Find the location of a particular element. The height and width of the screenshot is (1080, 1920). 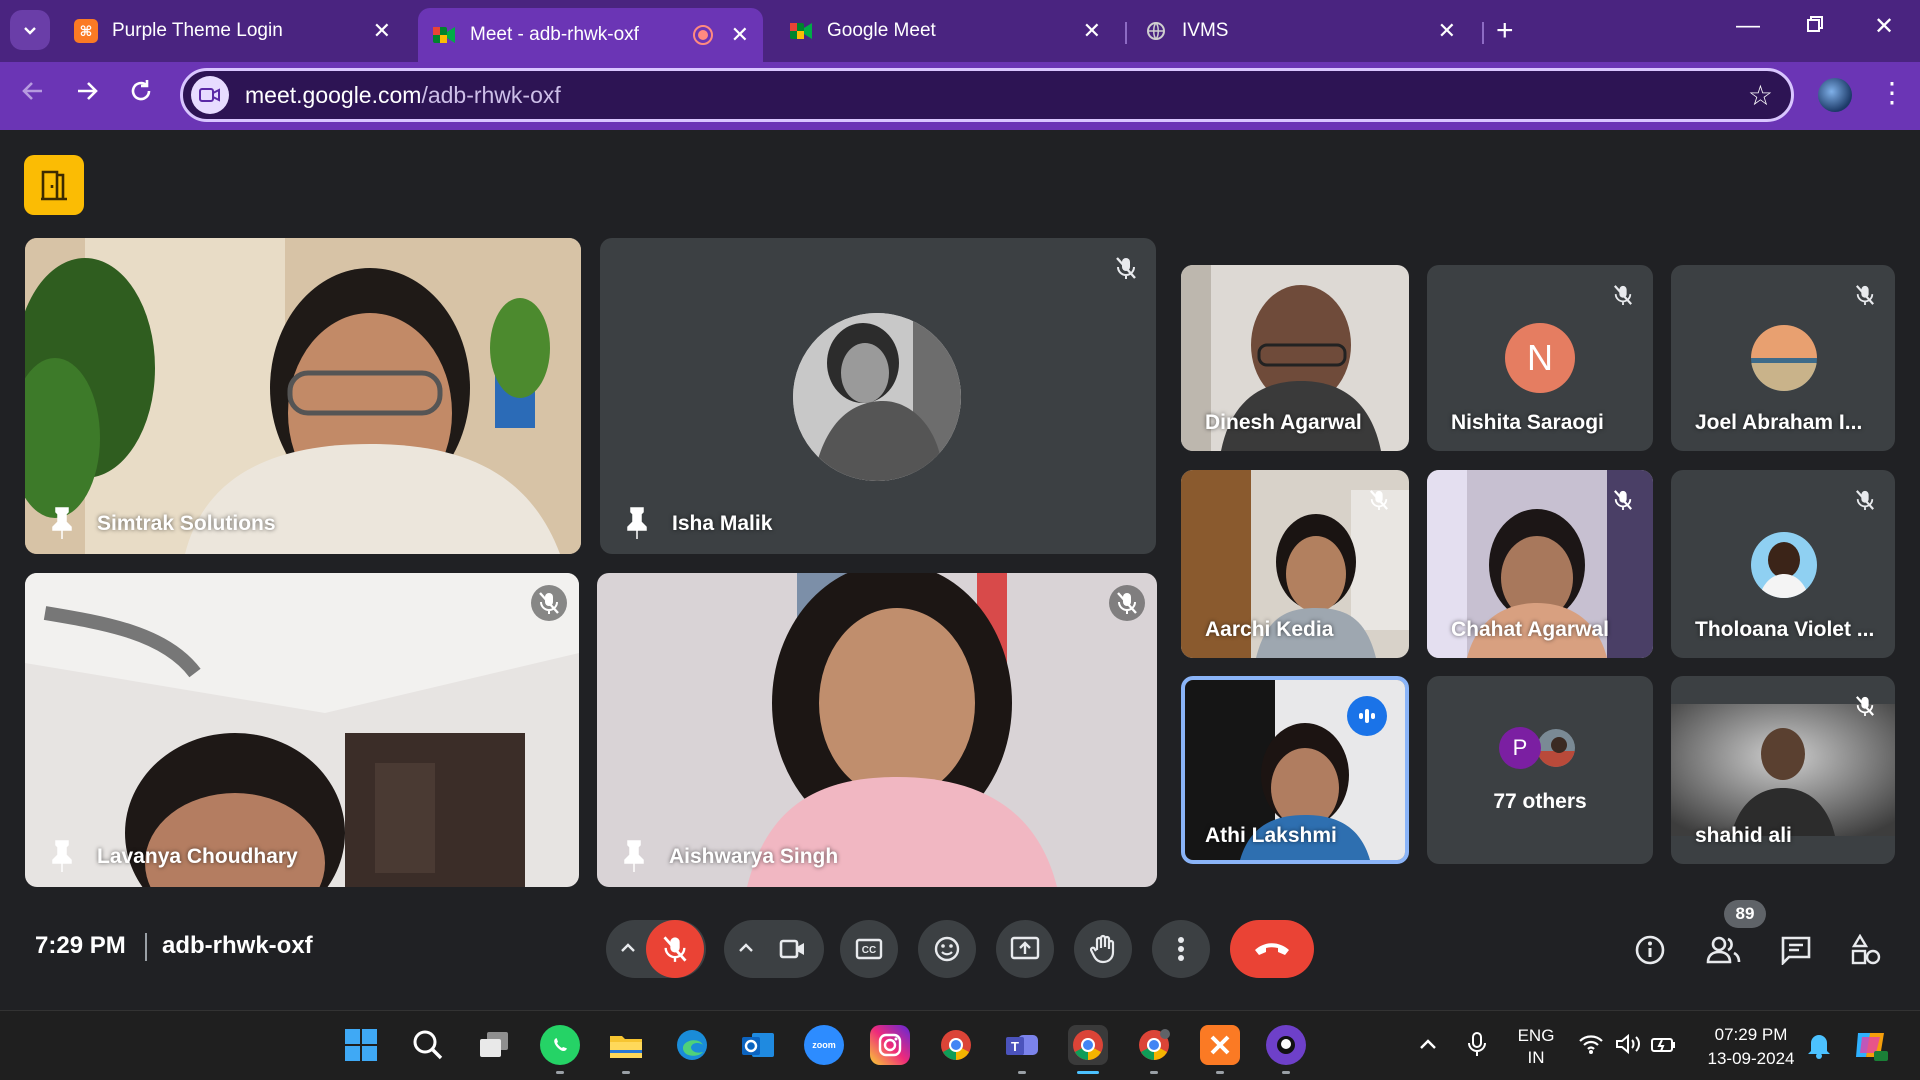

url-text: meet.google.com/adb-rhwk-oxf is located at coordinates (403, 95).